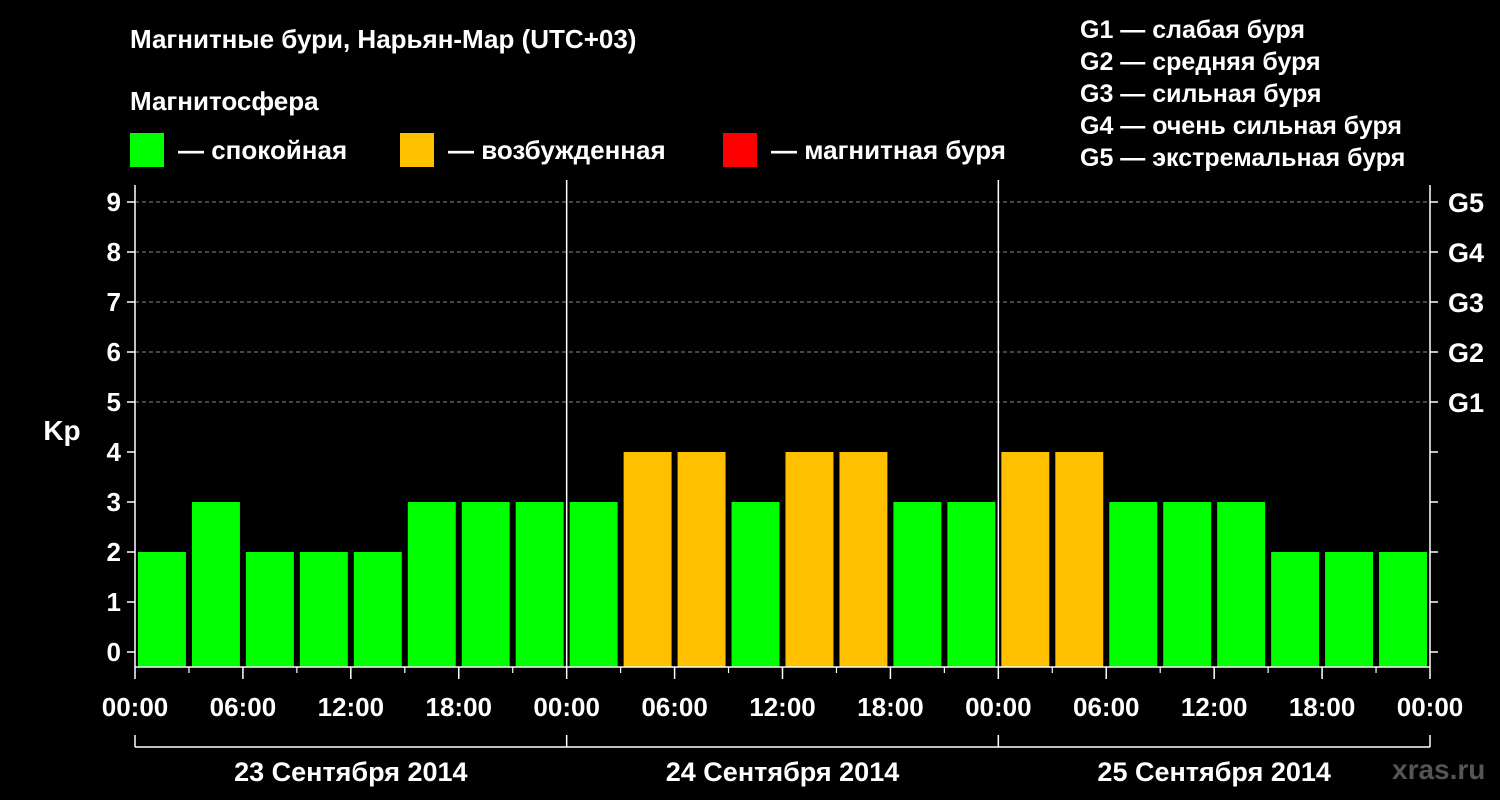 Image resolution: width=1500 pixels, height=800 pixels. Describe the element at coordinates (61, 430) in the screenshot. I see `y-axis-label: Kp` at that location.